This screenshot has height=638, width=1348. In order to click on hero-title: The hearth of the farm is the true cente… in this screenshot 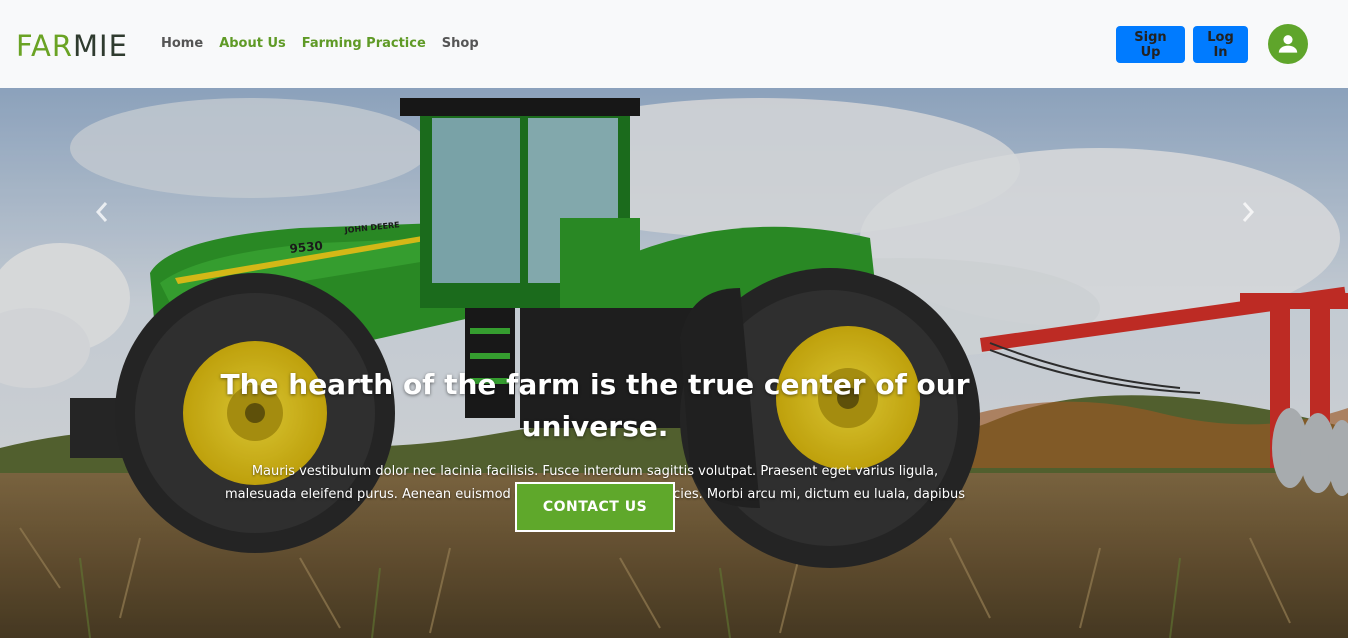, I will do `click(595, 405)`.